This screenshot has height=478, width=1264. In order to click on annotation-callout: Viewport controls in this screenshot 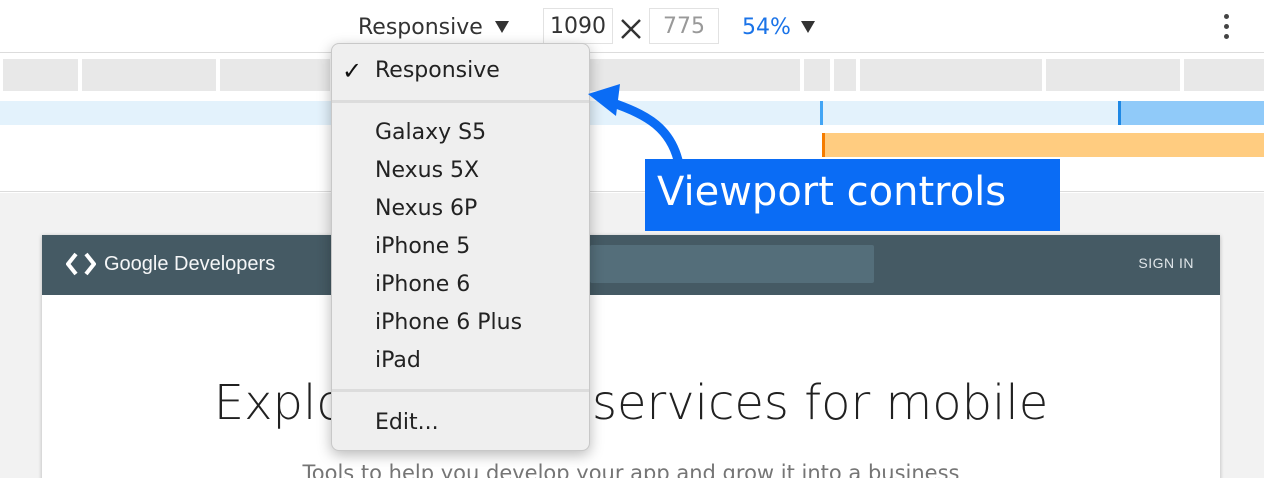, I will do `click(852, 195)`.